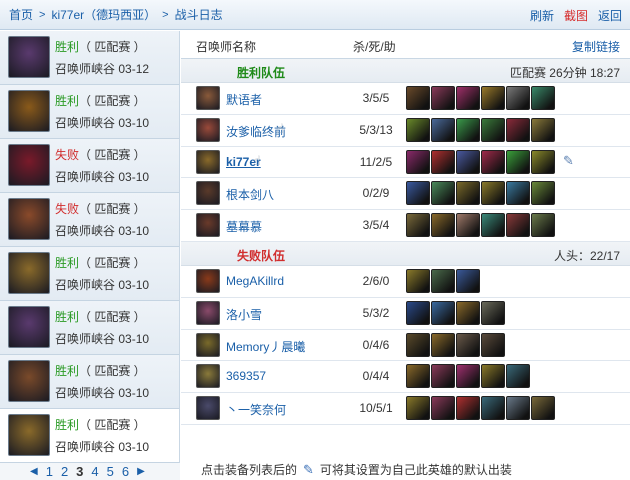  What do you see at coordinates (265, 346) in the screenshot?
I see `player-name-link: Memory丿晨曦` at bounding box center [265, 346].